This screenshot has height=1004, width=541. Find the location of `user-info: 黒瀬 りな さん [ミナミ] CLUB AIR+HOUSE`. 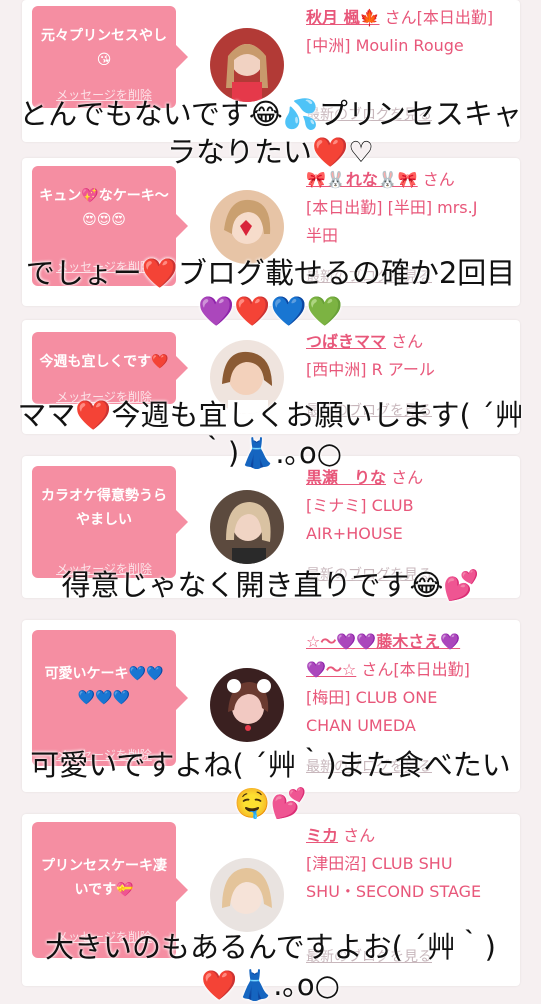

user-info: 黒瀬 りな さん [ミナミ] CLUB AIR+HOUSE is located at coordinates (410, 506).